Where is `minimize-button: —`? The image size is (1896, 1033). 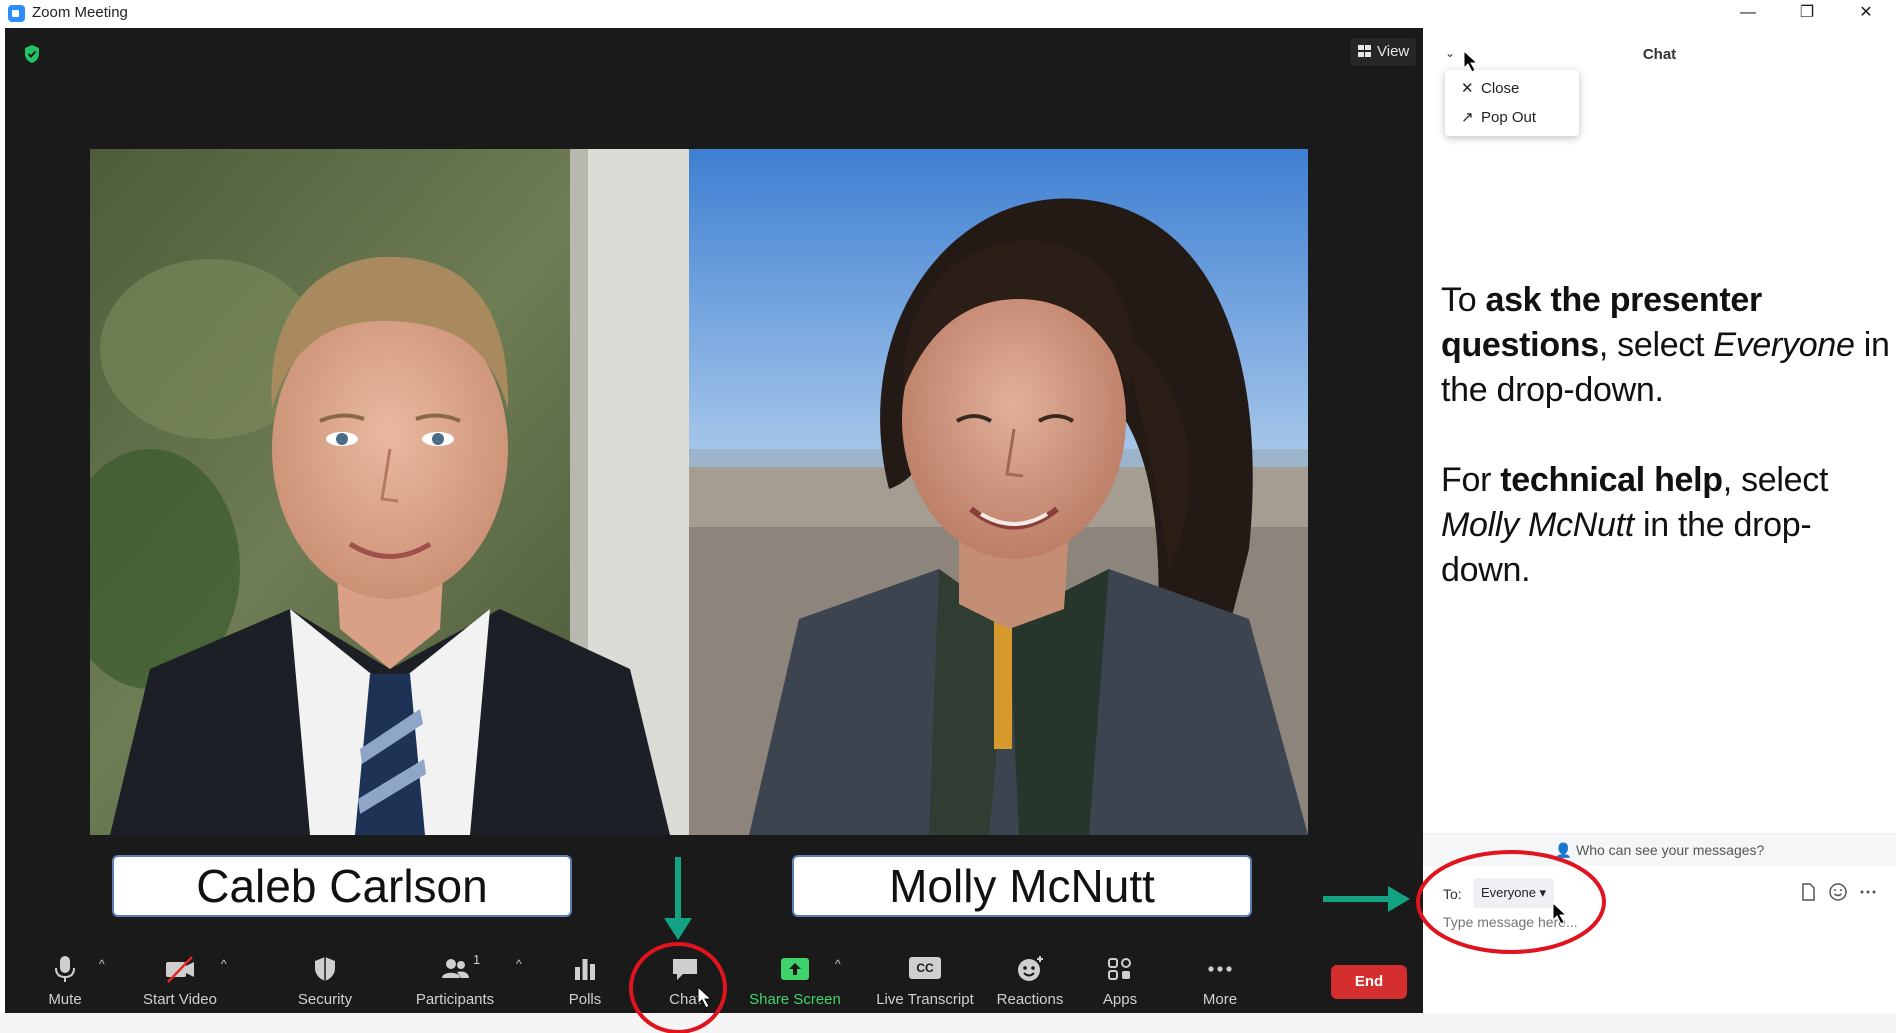 minimize-button: — is located at coordinates (1748, 14).